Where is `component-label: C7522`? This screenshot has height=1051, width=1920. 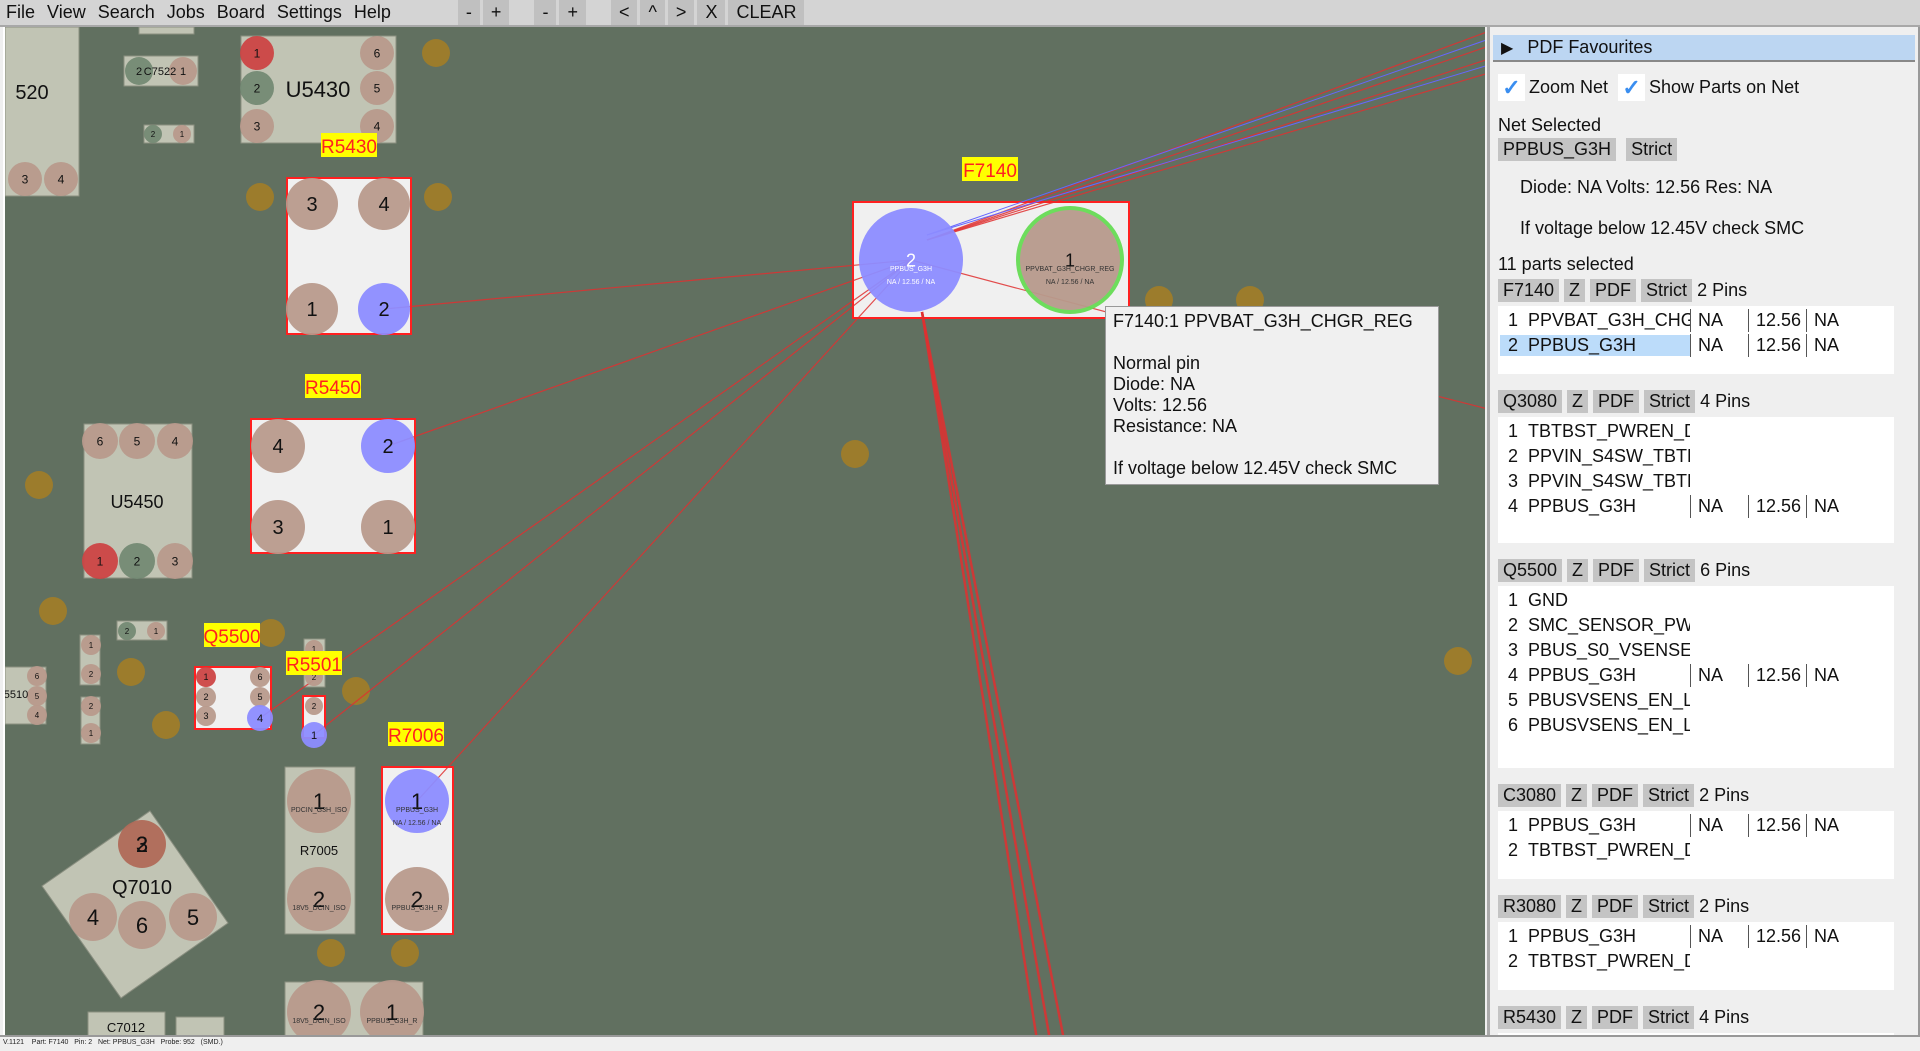
component-label: C7522 is located at coordinates (160, 72).